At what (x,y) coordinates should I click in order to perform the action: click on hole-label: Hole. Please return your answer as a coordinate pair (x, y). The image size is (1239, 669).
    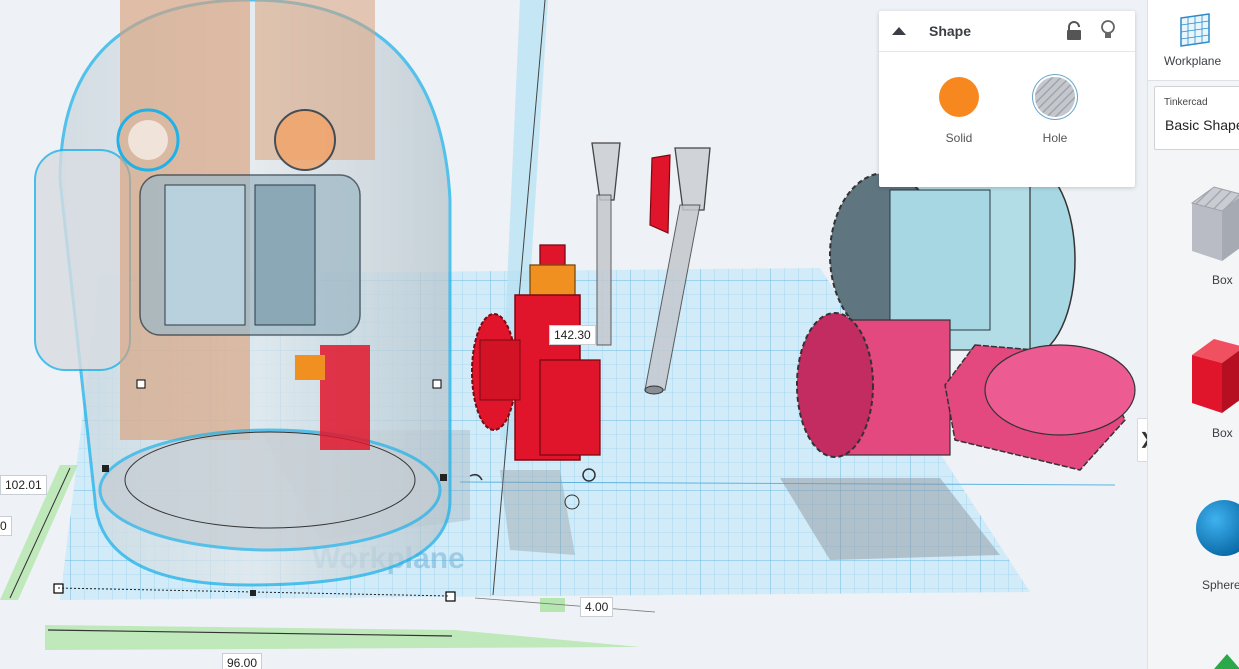
    Looking at the image, I should click on (1055, 138).